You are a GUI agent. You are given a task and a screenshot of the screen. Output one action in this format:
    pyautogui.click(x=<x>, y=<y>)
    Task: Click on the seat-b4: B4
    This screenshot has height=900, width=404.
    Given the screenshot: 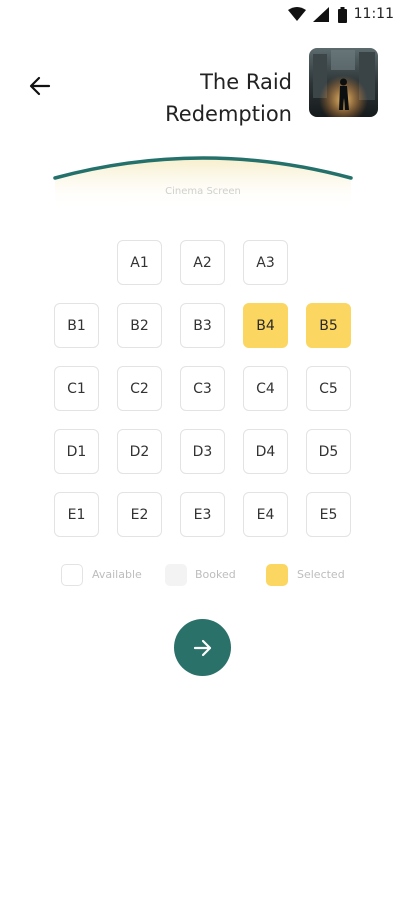 What is the action you would take?
    pyautogui.click(x=265, y=325)
    